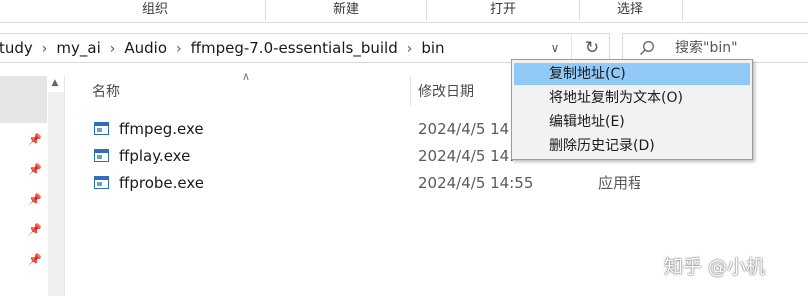 The width and height of the screenshot is (808, 296). I want to click on breadcrumb-item-audio: Audio, so click(145, 48).